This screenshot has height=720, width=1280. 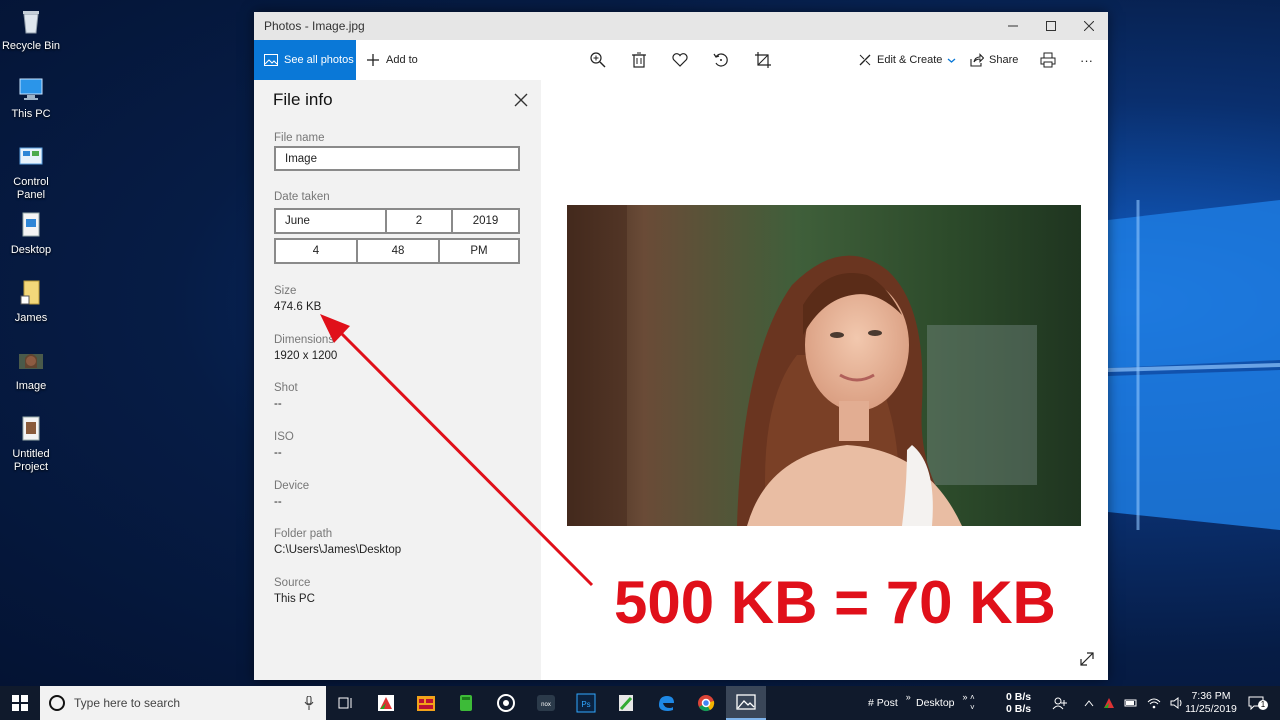 I want to click on taskbar-app-paint, so click(x=626, y=703).